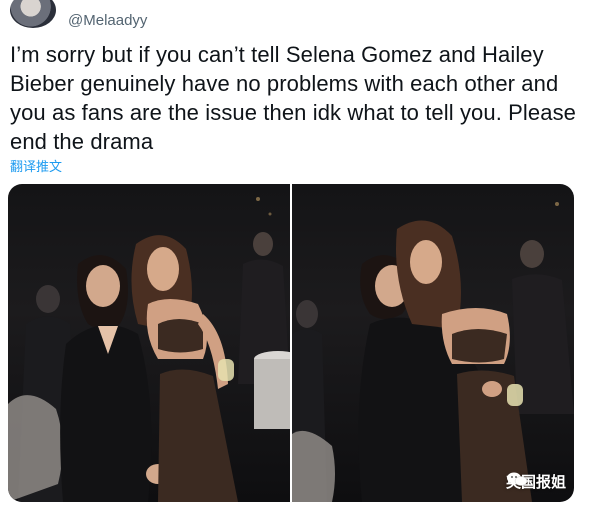  Describe the element at coordinates (536, 481) in the screenshot. I see `watermark: 英国报姐` at that location.